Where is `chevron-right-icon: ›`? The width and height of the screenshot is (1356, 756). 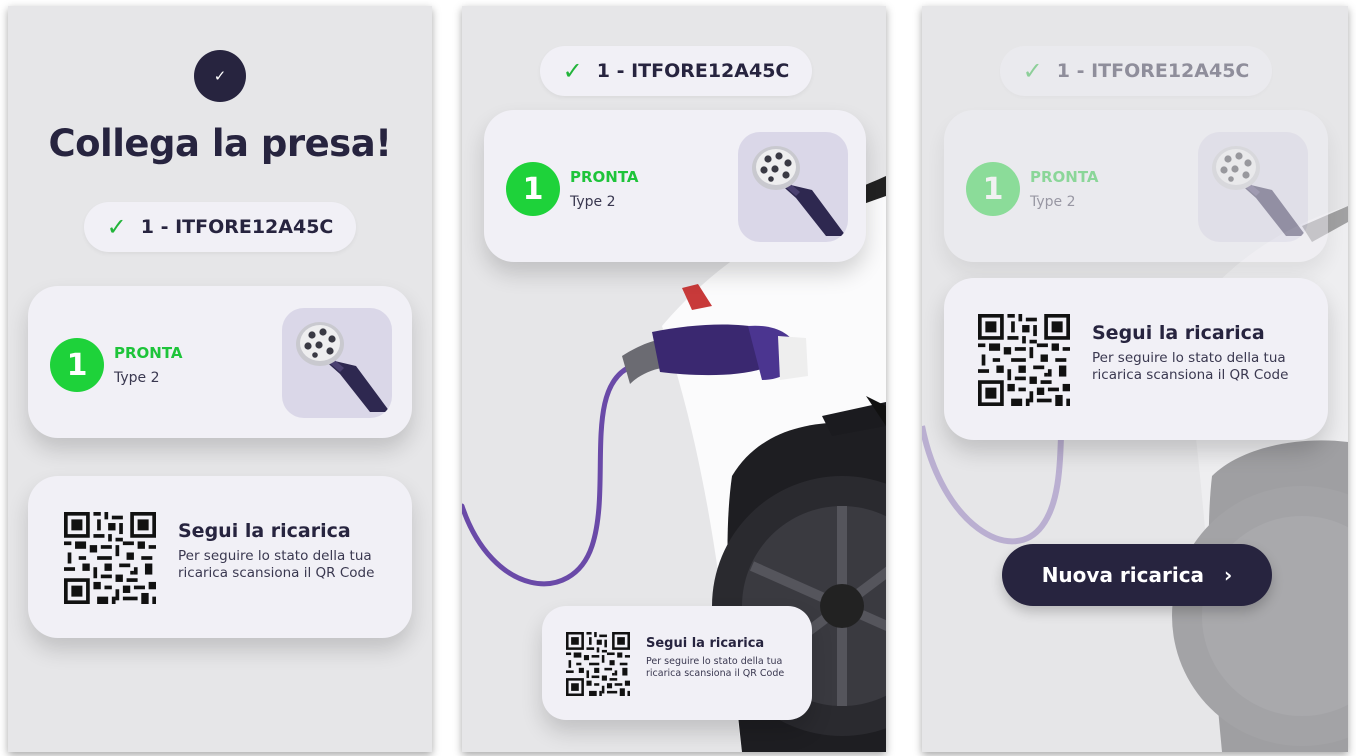
chevron-right-icon: › is located at coordinates (1228, 575).